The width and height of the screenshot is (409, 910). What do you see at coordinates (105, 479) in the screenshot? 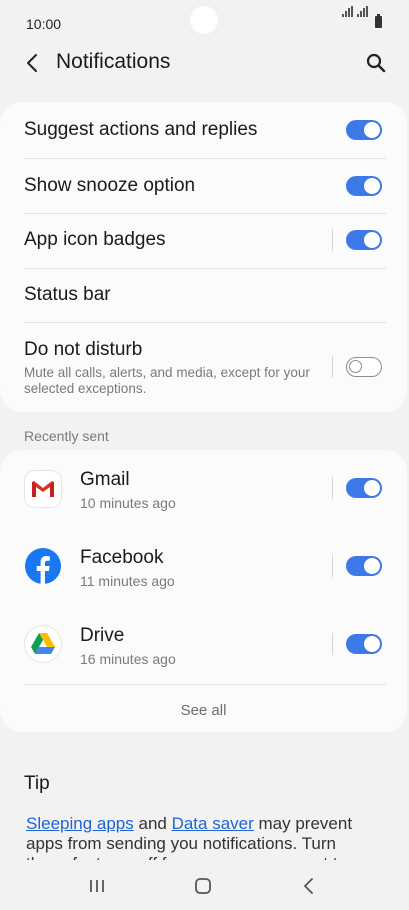
I see `app-name: Gmail` at bounding box center [105, 479].